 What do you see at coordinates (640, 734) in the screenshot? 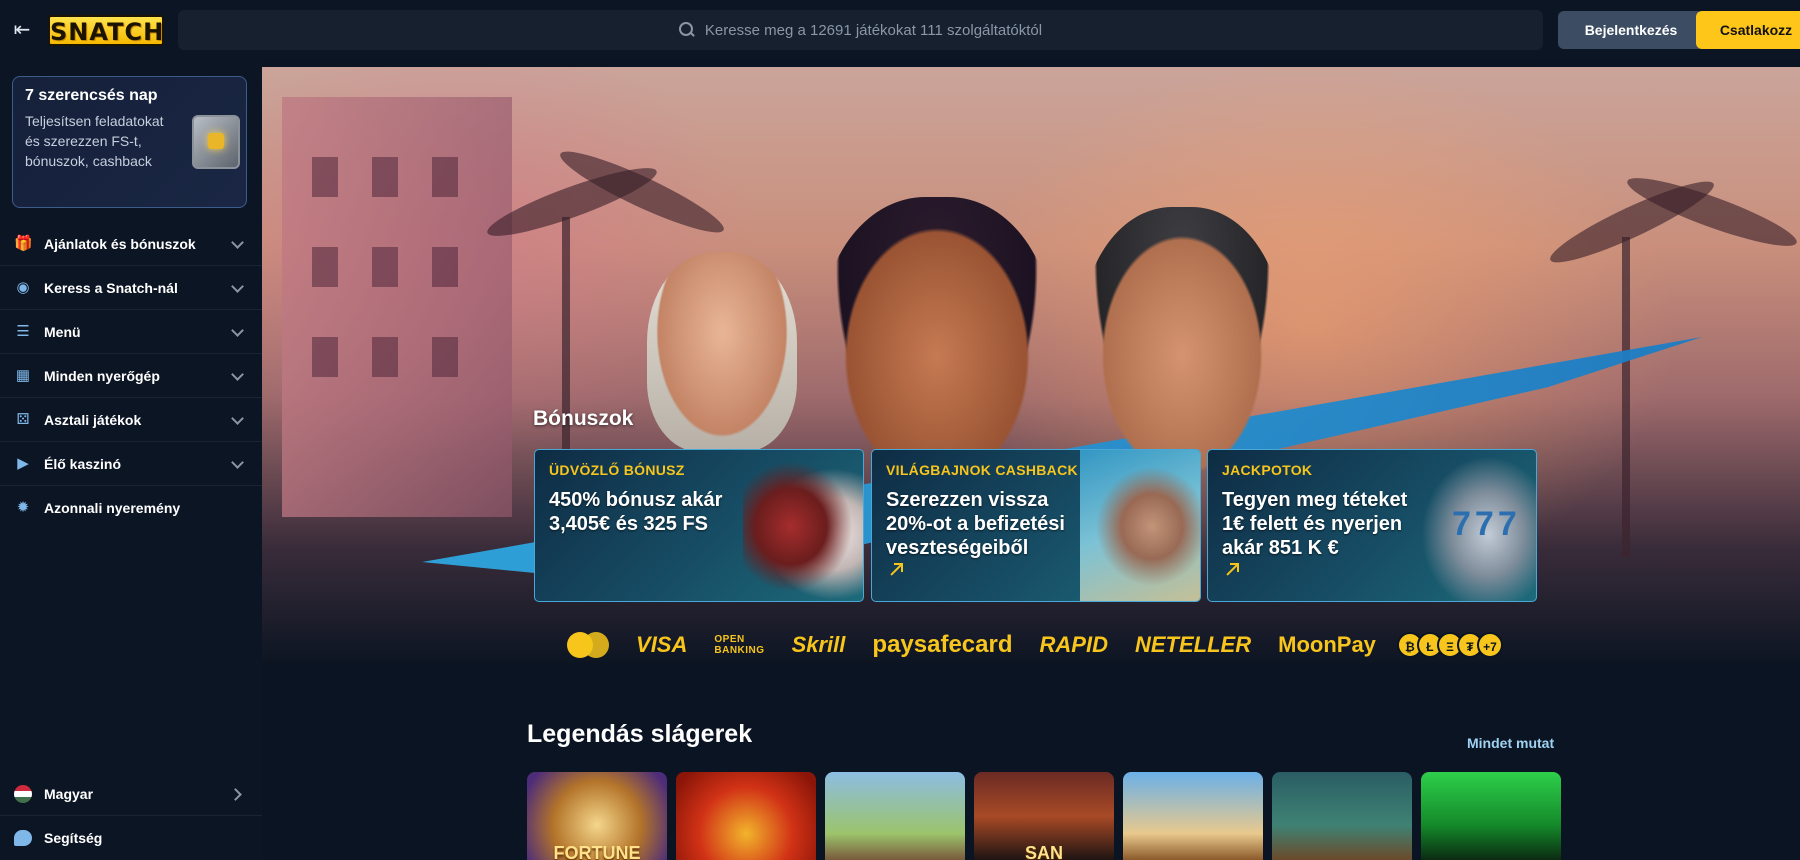
I see `legendary-hits-title: Legendás slágerek` at bounding box center [640, 734].